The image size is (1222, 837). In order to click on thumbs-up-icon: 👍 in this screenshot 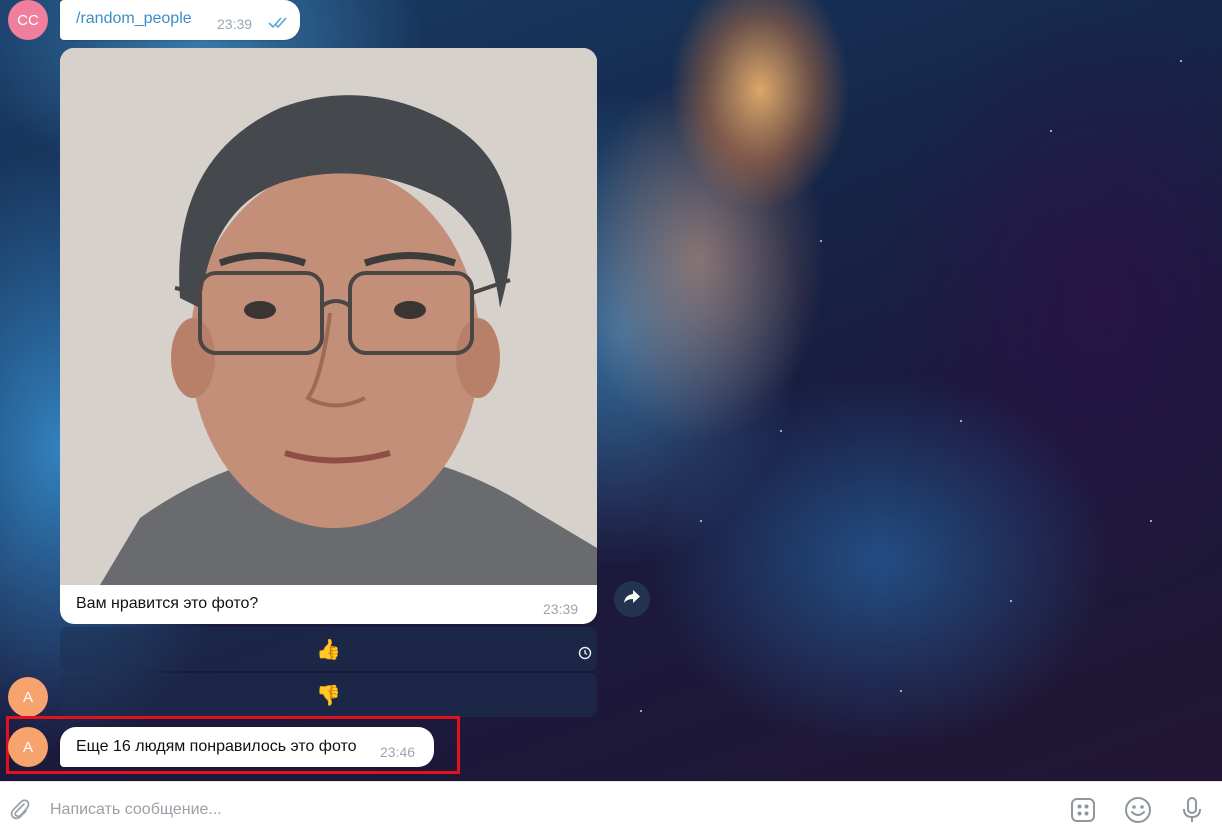, I will do `click(328, 649)`.